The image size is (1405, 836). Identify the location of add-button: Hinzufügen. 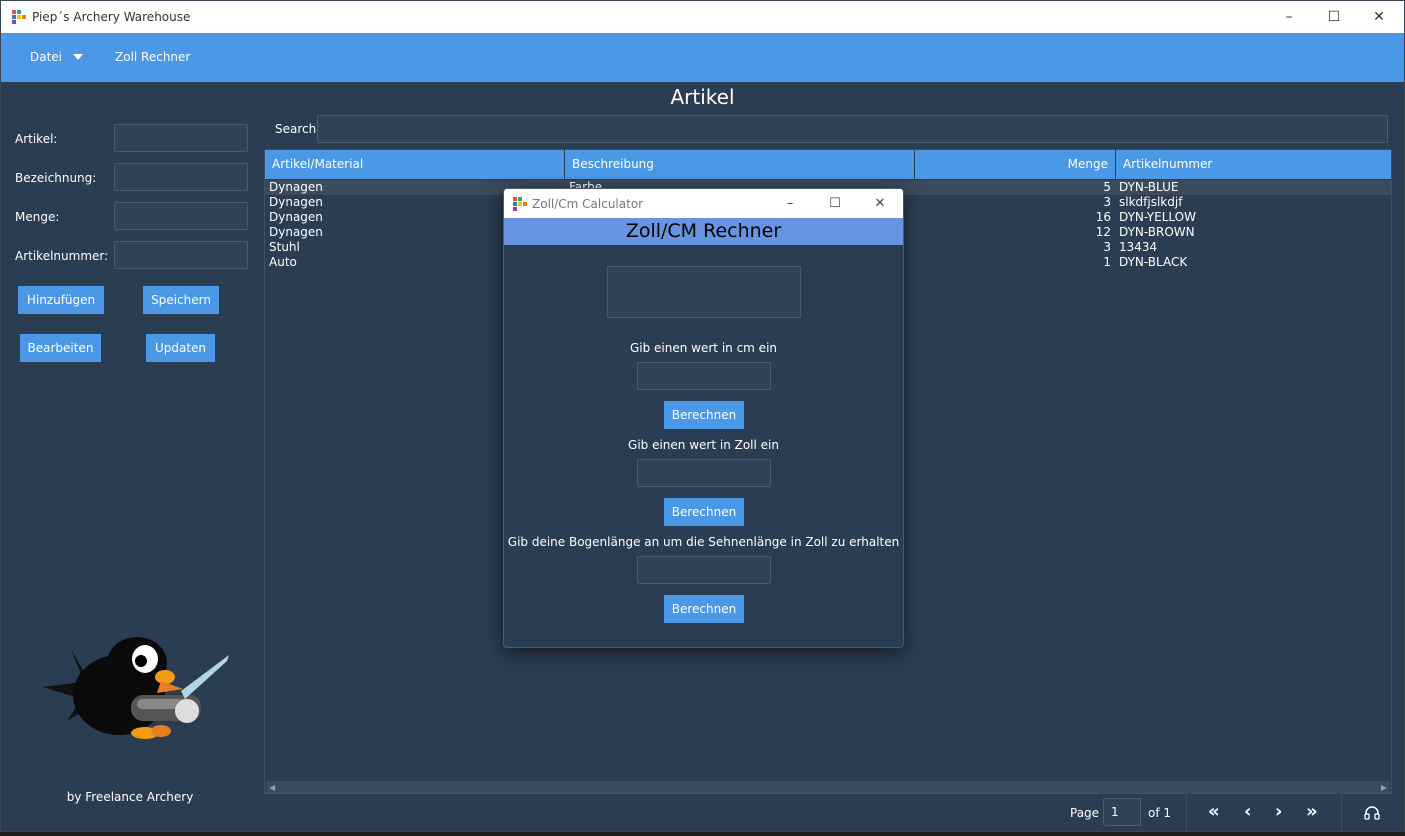
(61, 300).